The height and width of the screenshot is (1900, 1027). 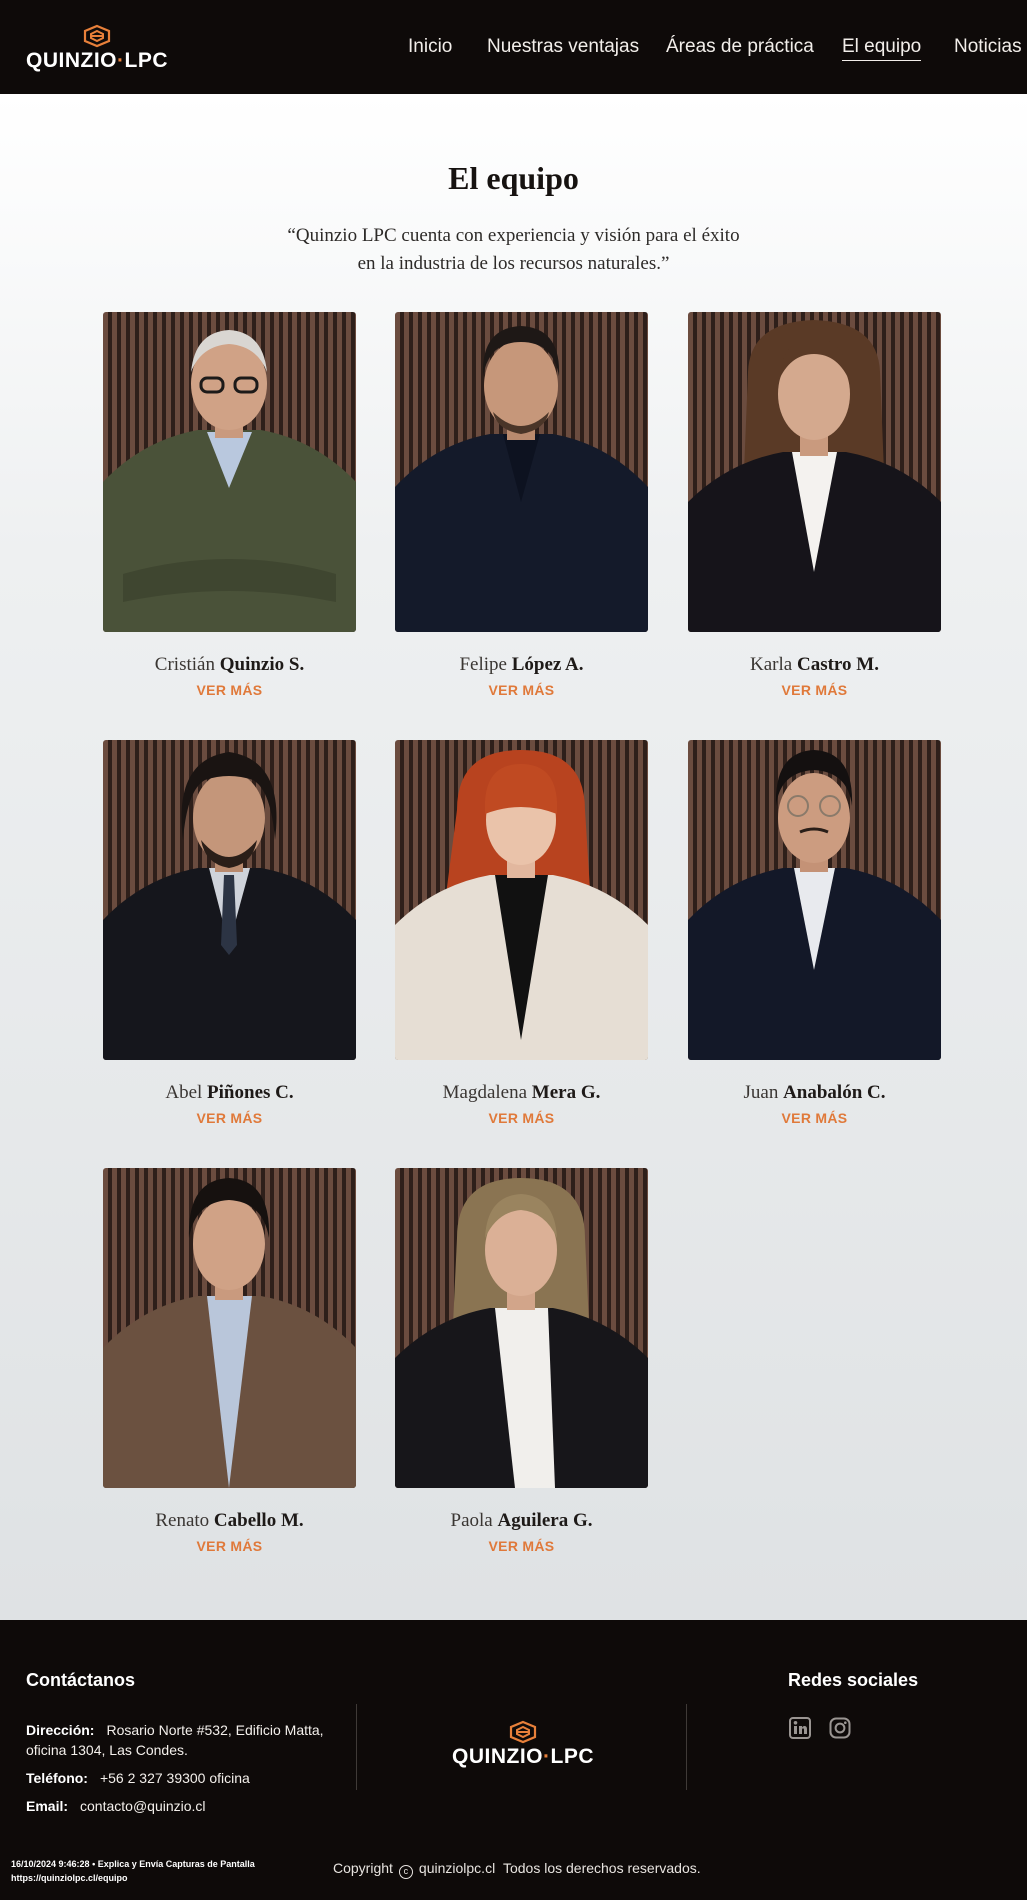 I want to click on capture-stamp-line-2: https://quinziolpc.cl/equipo, so click(x=69, y=1878).